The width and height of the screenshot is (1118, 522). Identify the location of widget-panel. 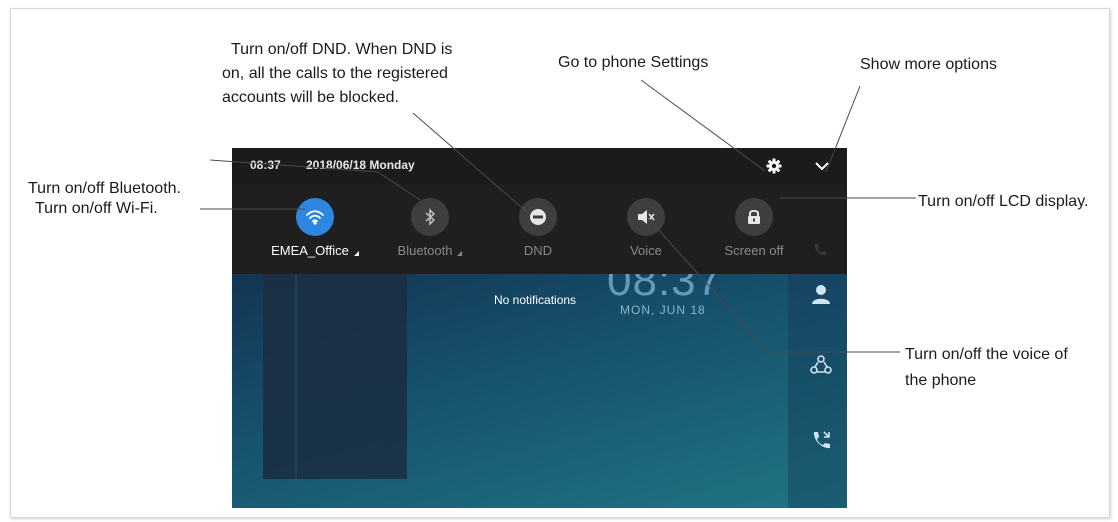
(335, 376).